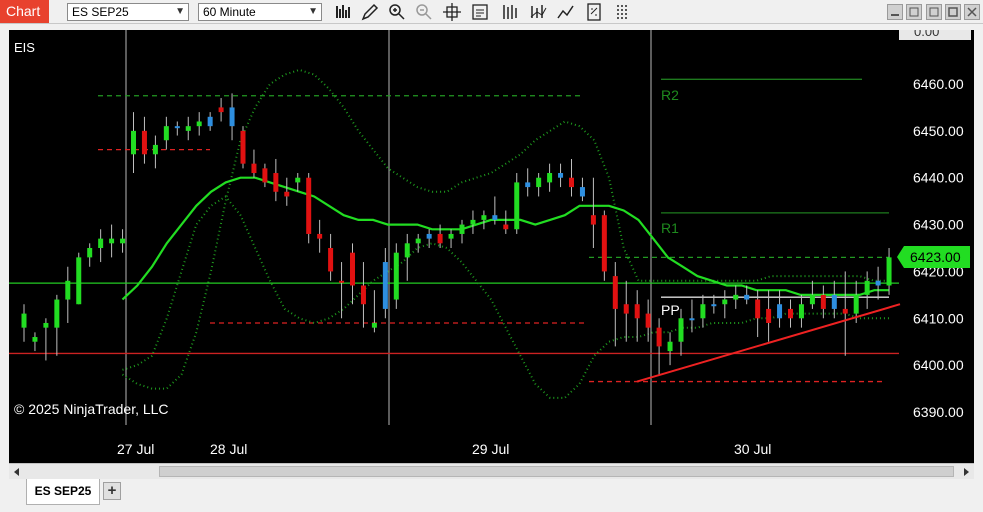 Image resolution: width=983 pixels, height=512 pixels. Describe the element at coordinates (228, 449) in the screenshot. I see `date-label-28-jul: 28 Jul` at that location.